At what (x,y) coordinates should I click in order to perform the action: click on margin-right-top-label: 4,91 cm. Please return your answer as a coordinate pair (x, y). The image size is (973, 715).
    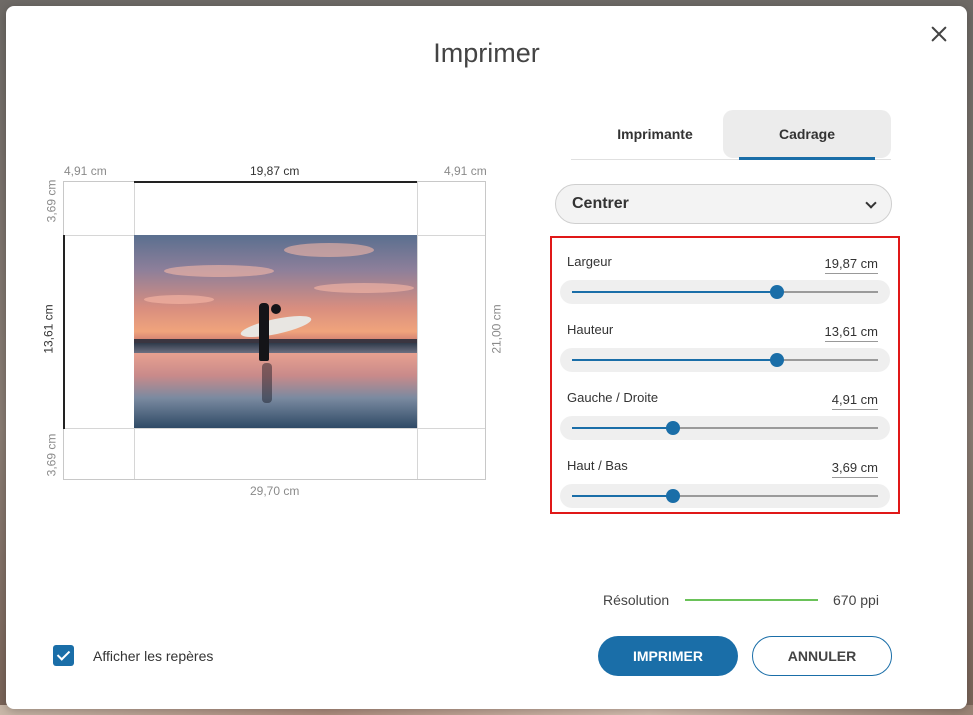
    Looking at the image, I should click on (465, 171).